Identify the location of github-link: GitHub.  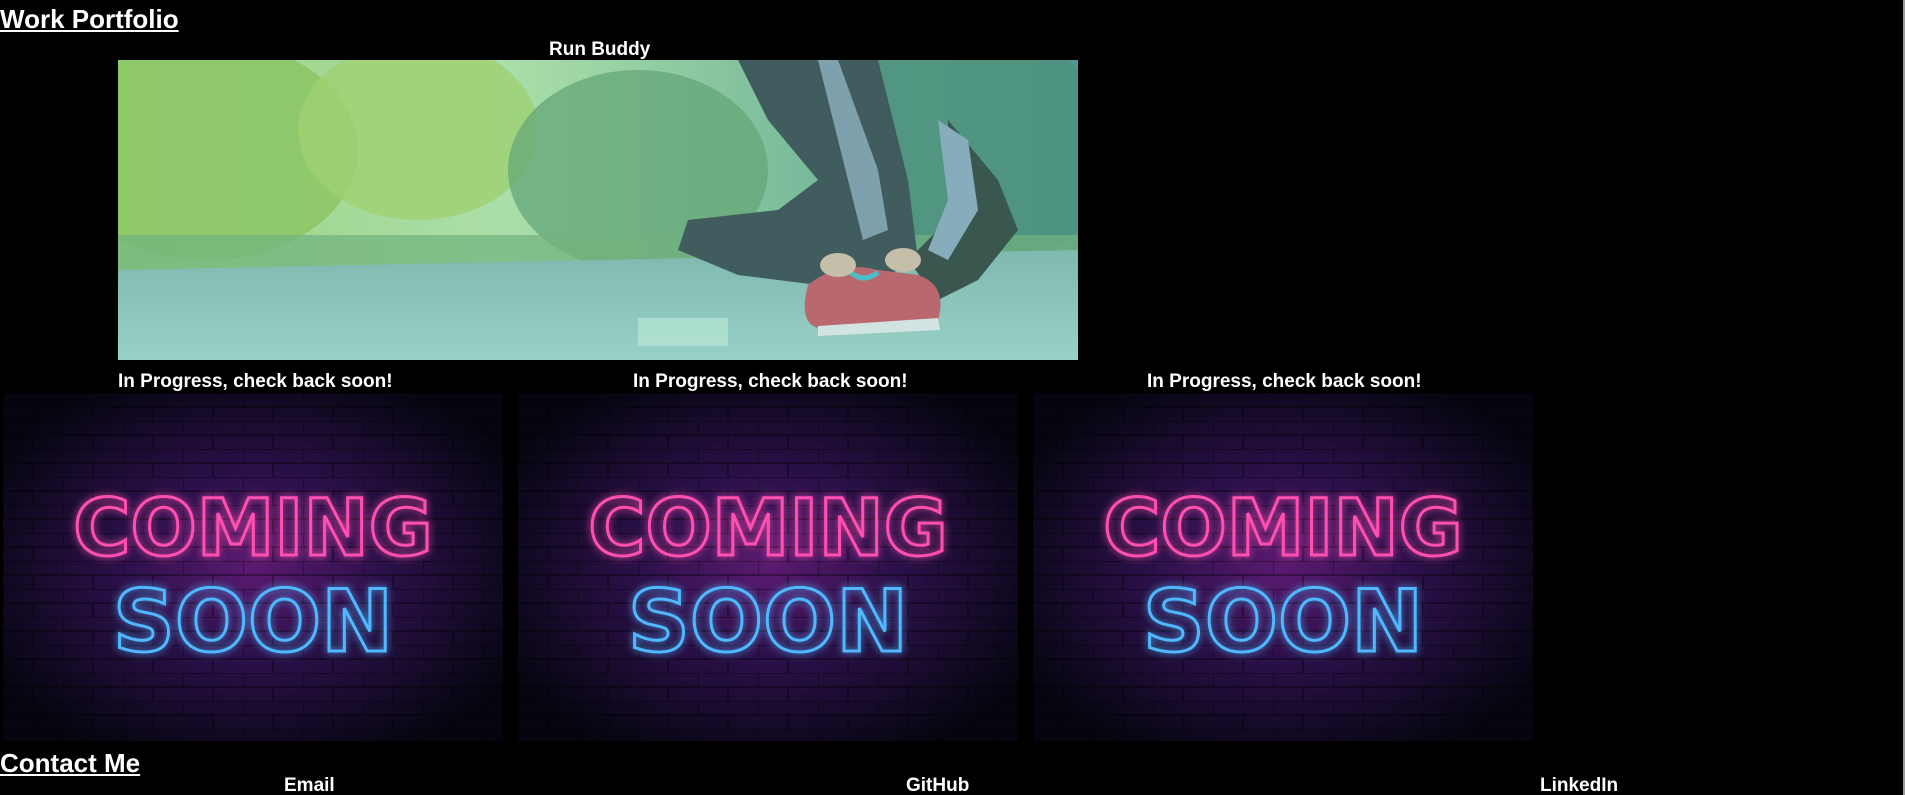
(937, 785).